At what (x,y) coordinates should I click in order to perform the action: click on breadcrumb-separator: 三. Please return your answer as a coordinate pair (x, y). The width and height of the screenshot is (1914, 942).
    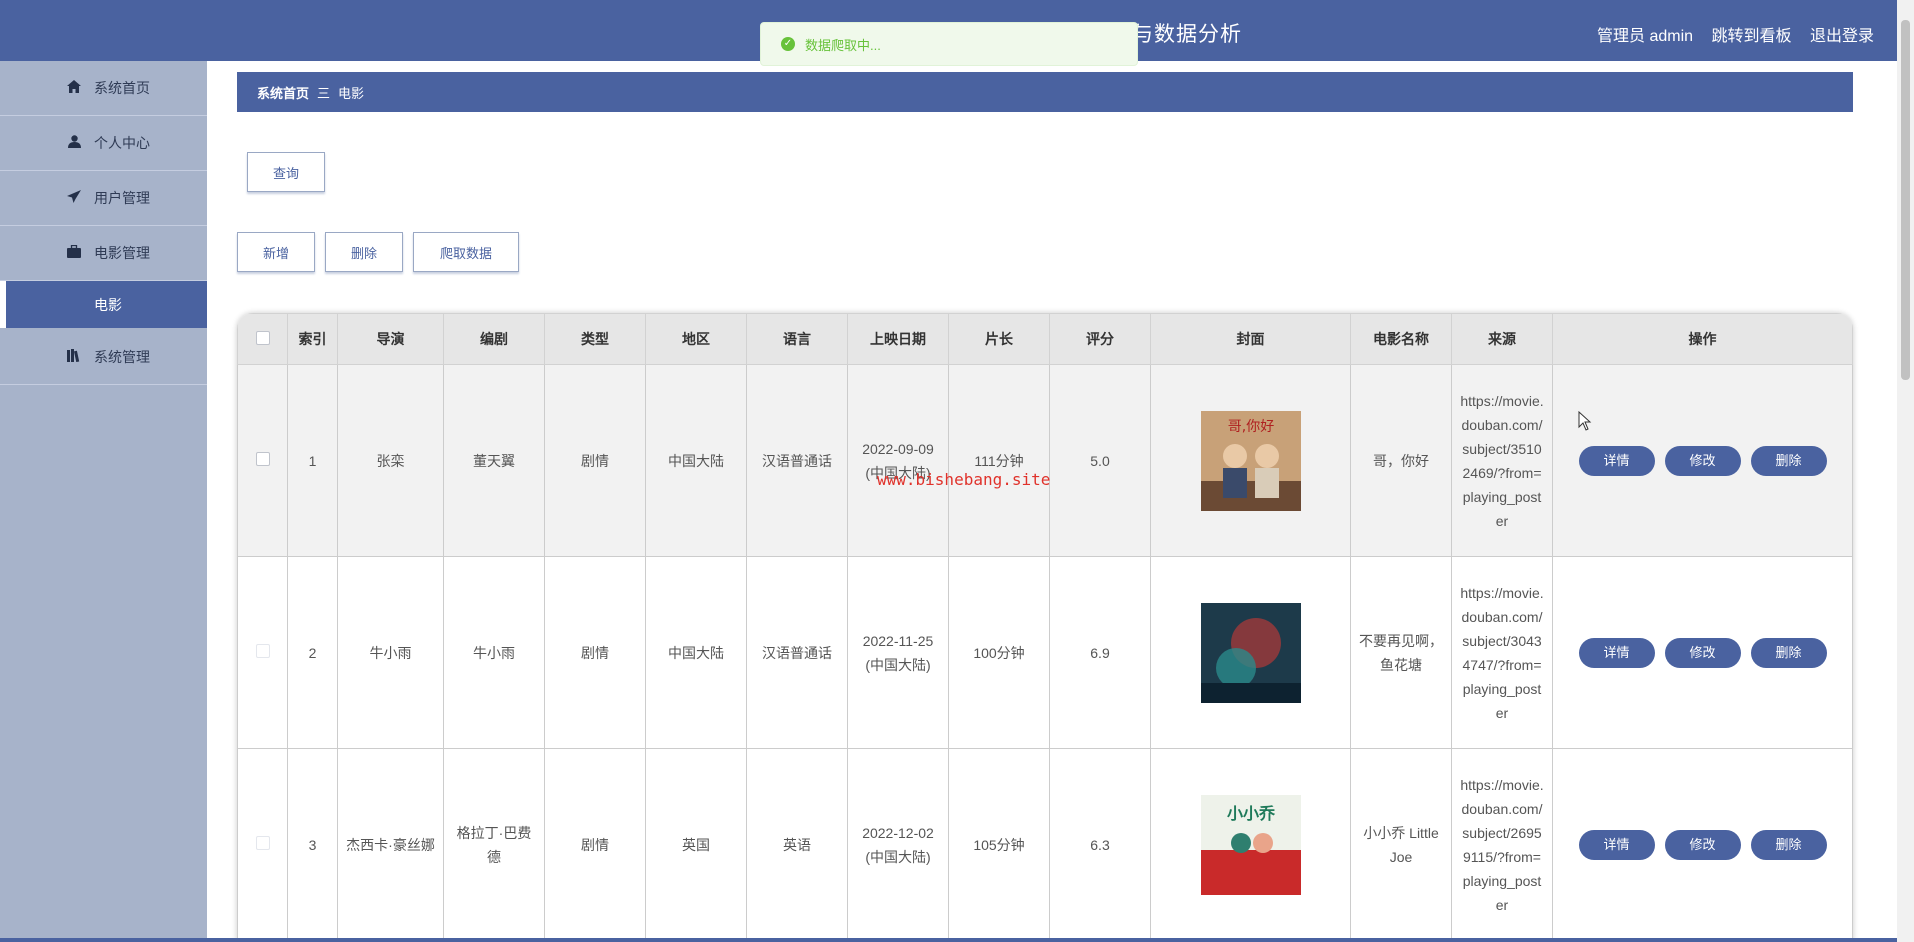
    Looking at the image, I should click on (324, 93).